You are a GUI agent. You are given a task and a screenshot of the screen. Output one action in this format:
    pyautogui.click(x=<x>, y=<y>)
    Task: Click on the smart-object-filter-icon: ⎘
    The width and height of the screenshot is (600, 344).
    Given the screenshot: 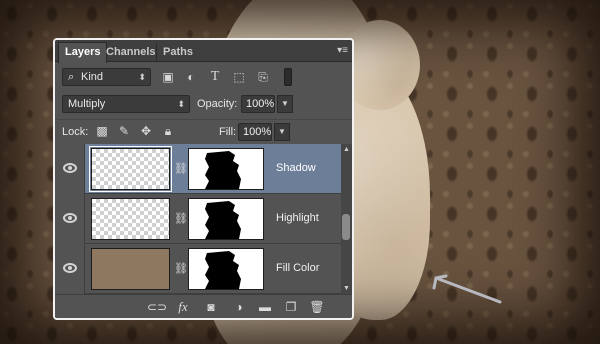 What is the action you would take?
    pyautogui.click(x=263, y=77)
    